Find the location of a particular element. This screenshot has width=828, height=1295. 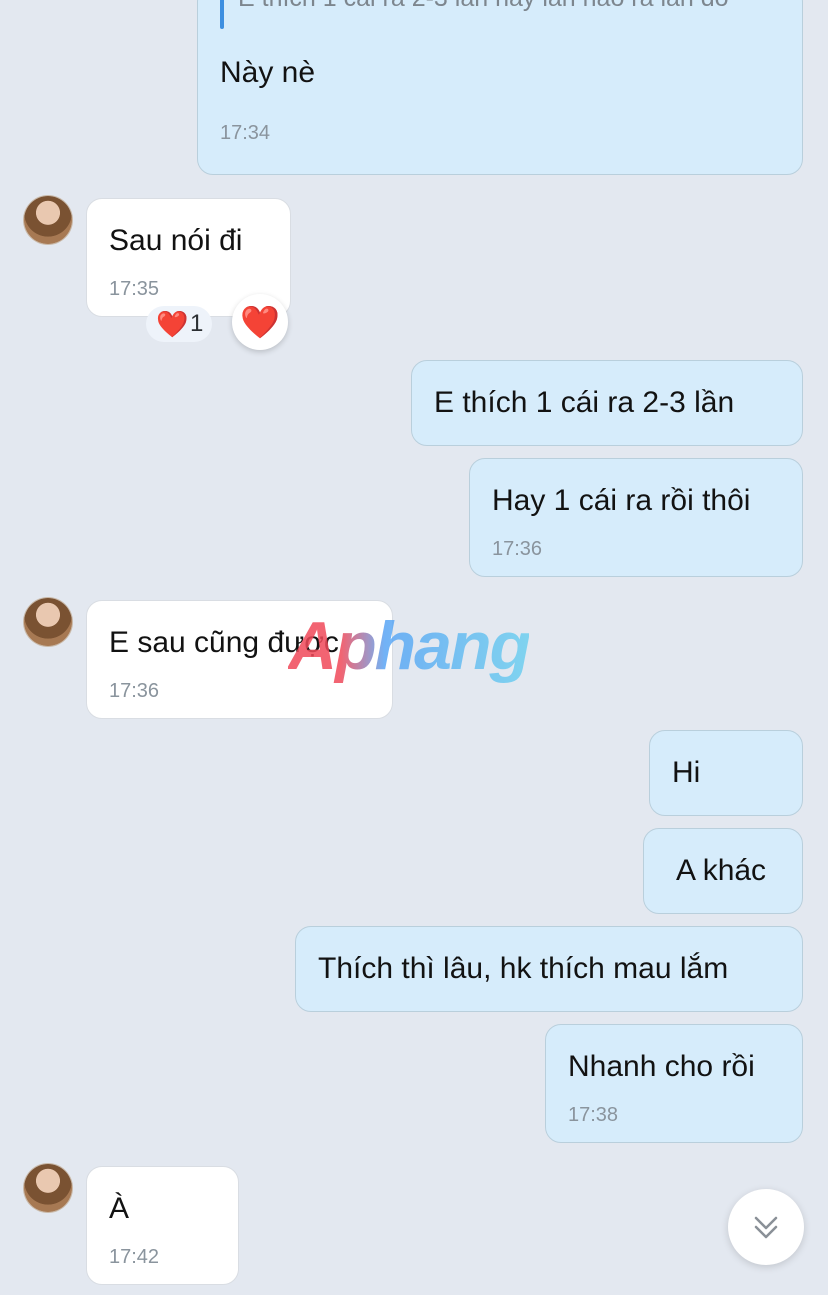

reaction-count: 1 is located at coordinates (197, 323).